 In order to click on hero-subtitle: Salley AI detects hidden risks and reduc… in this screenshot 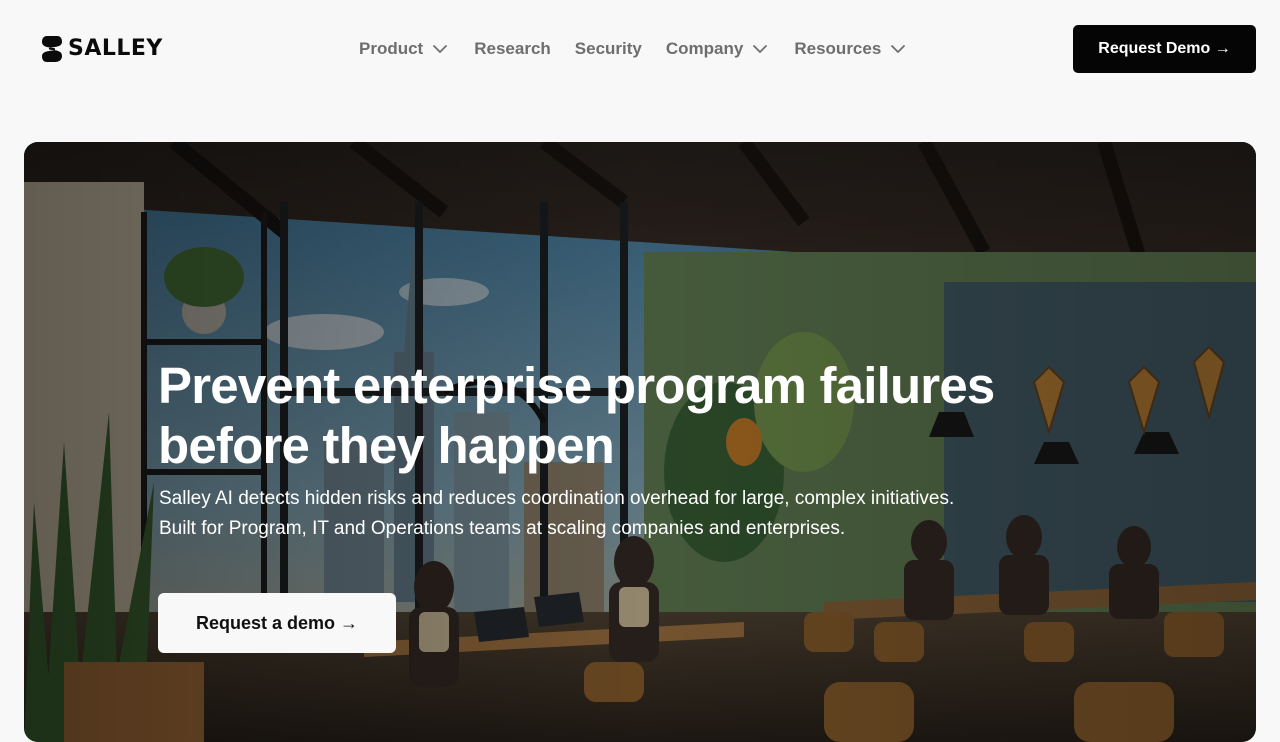, I will do `click(609, 514)`.